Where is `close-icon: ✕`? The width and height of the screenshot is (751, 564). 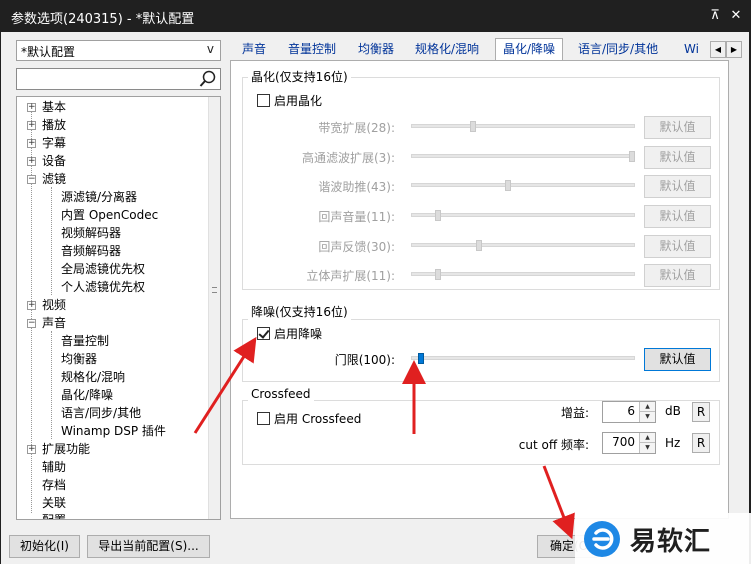
close-icon: ✕ is located at coordinates (736, 16).